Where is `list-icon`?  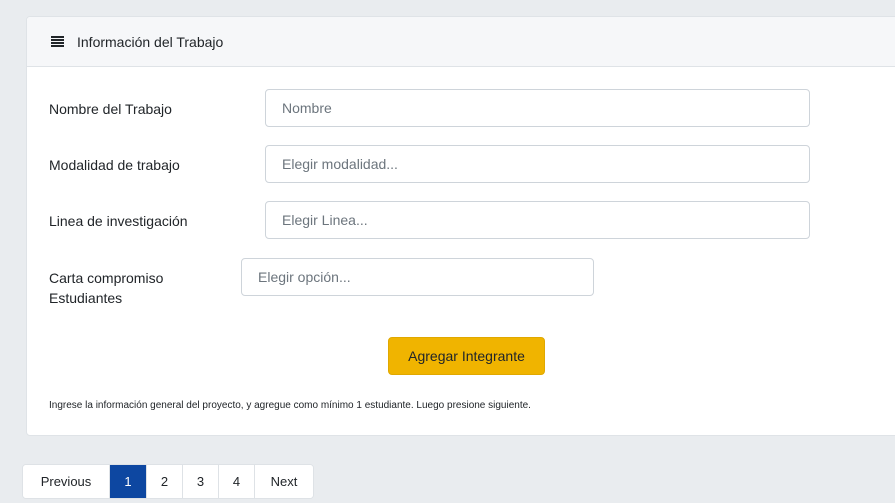 list-icon is located at coordinates (57, 41).